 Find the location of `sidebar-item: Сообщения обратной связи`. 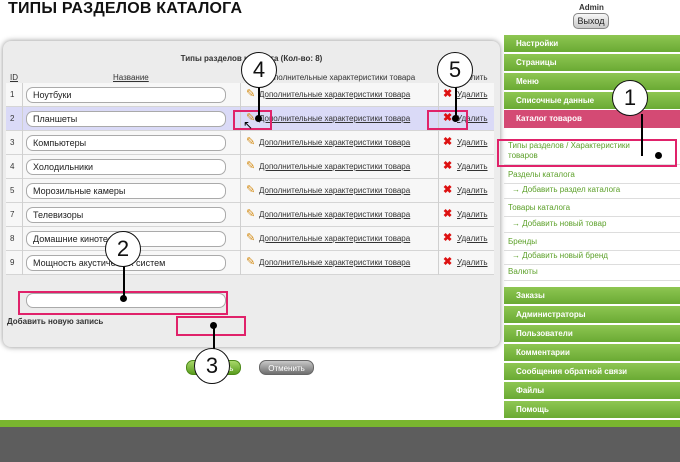

sidebar-item: Сообщения обратной связи is located at coordinates (592, 372).